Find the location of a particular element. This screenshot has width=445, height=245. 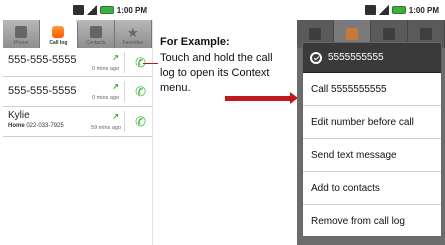

tab-label: Call log is located at coordinates (58, 43).